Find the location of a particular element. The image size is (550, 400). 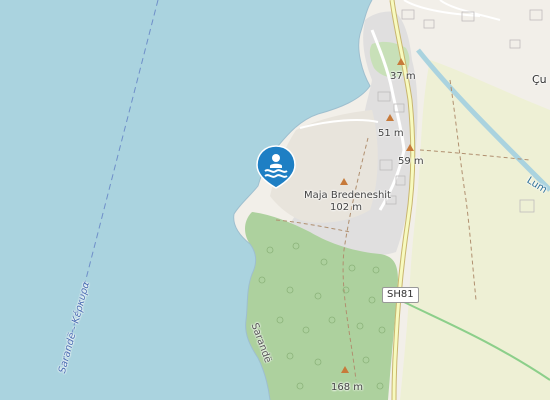

peak-name-main: Maja Bredeneshit is located at coordinates (347, 195).